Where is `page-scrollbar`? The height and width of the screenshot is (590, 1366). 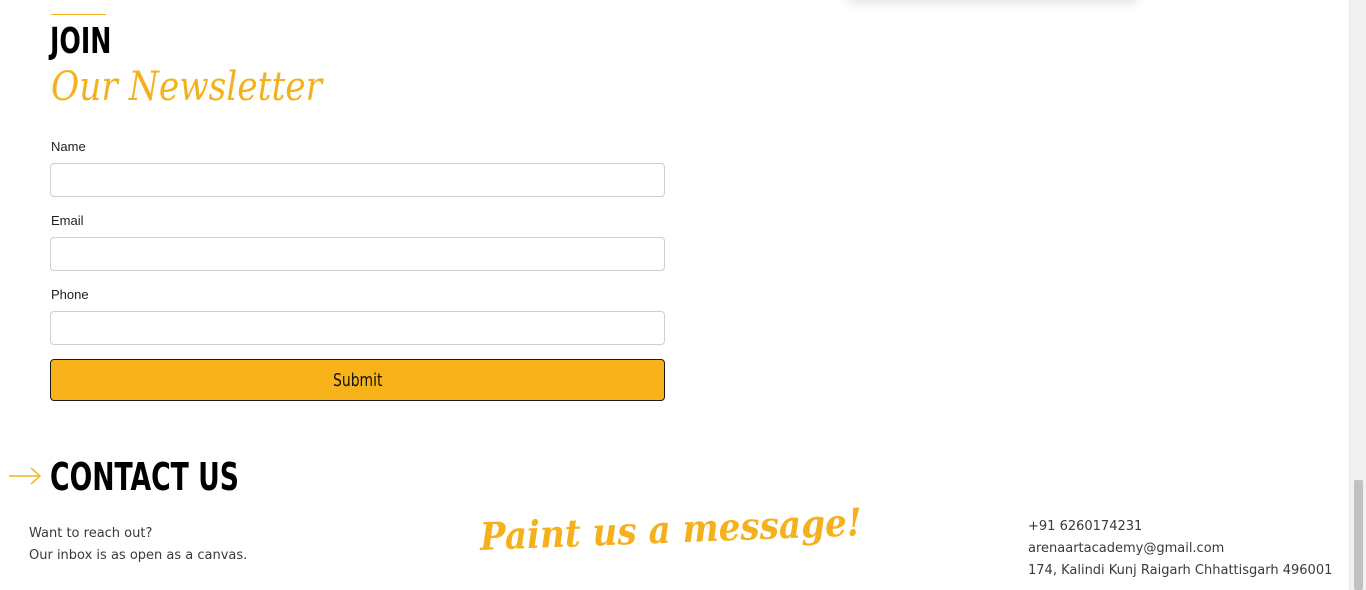
page-scrollbar is located at coordinates (1357, 295).